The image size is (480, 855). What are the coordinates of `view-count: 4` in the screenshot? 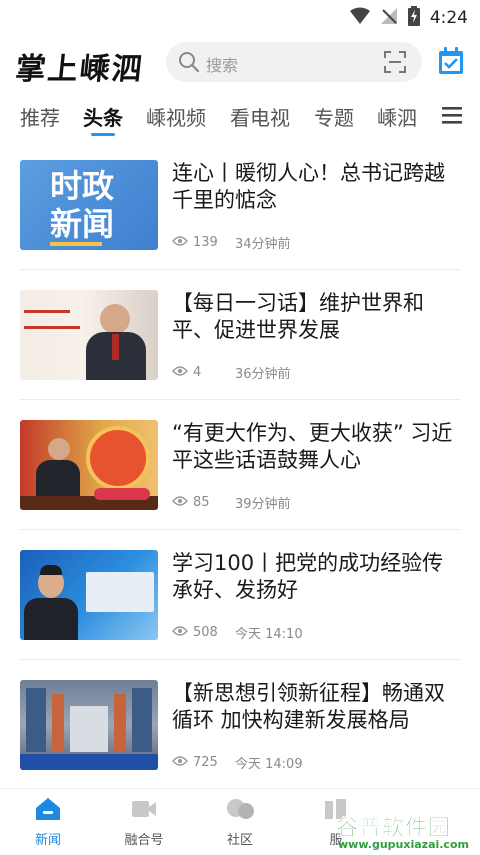 It's located at (197, 372).